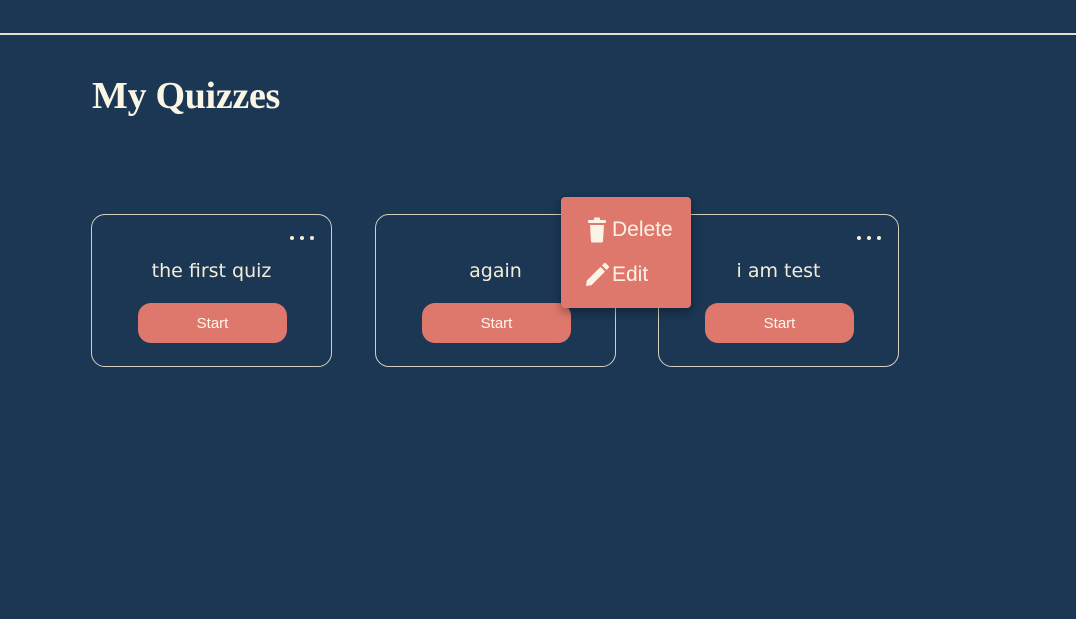 This screenshot has width=1076, height=619. I want to click on quiz-card: i am test Start, so click(778, 290).